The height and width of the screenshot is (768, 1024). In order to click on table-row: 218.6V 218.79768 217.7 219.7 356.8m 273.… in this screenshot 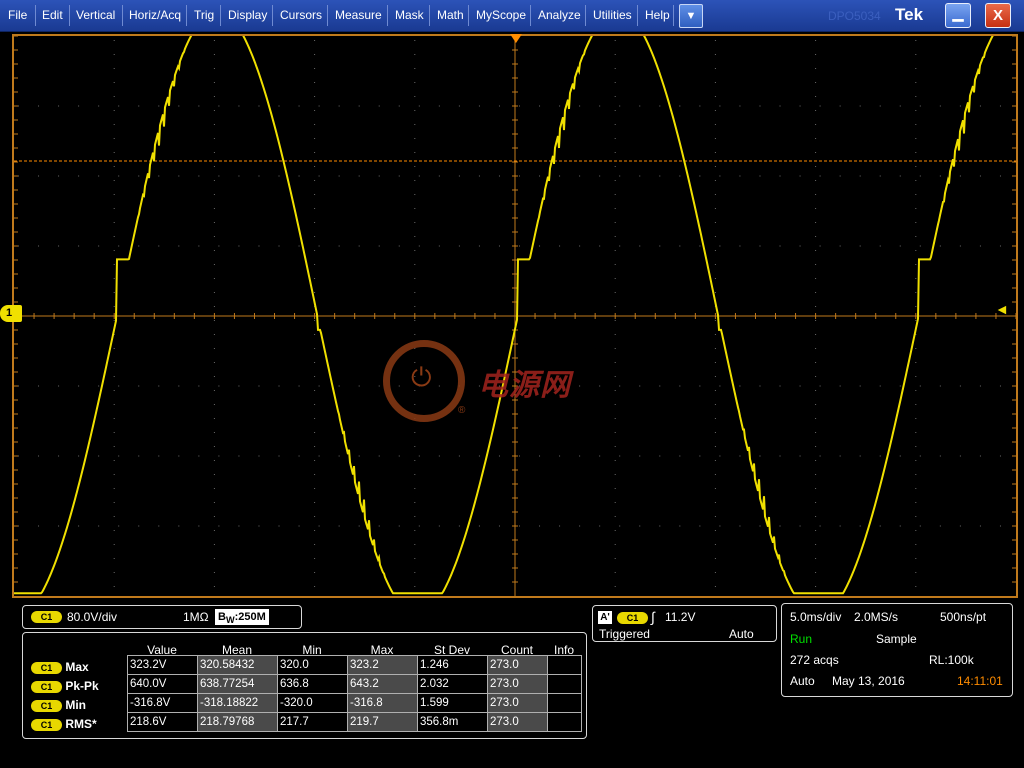, I will do `click(354, 722)`.